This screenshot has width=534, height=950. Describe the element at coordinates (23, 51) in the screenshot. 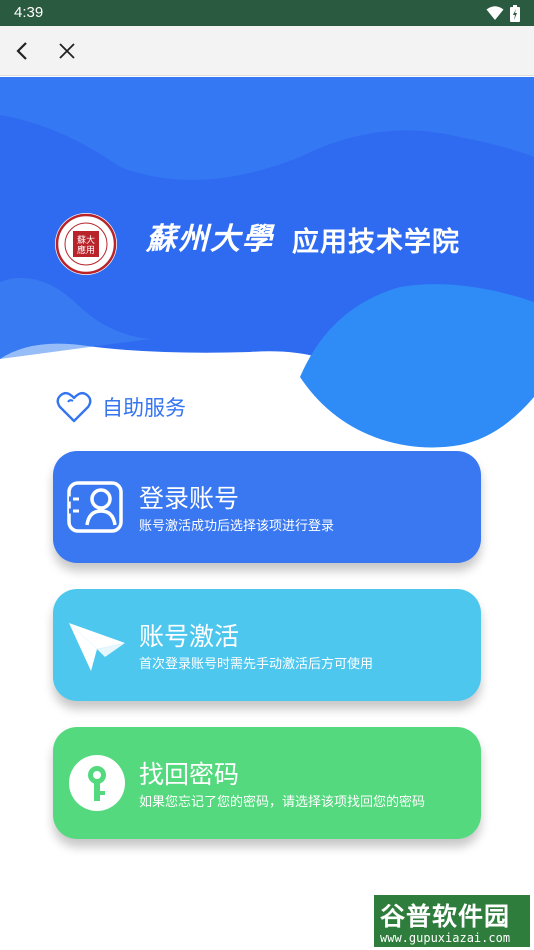

I see `back-arrow-icon` at that location.